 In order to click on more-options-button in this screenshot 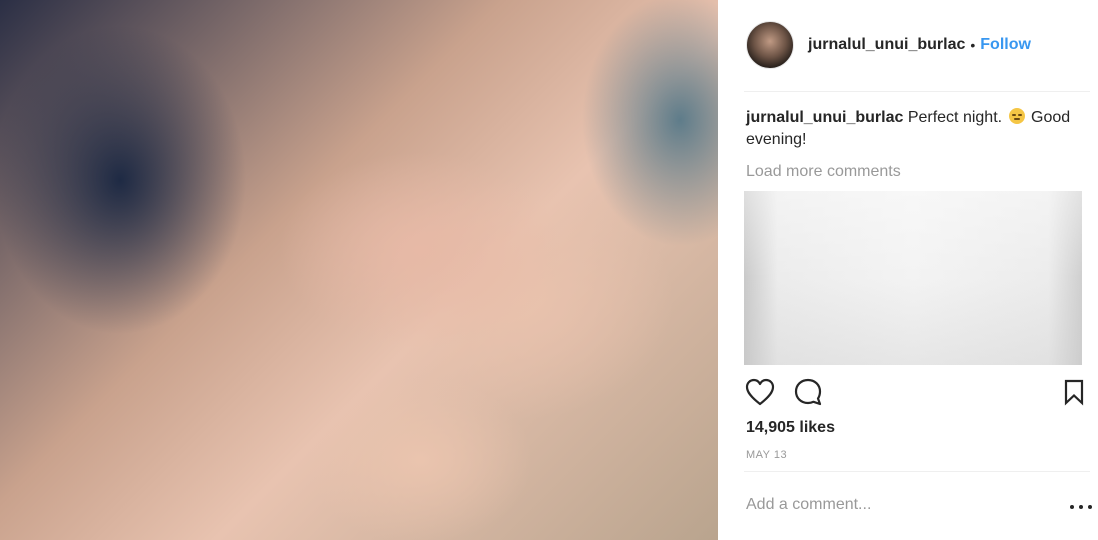, I will do `click(1081, 507)`.